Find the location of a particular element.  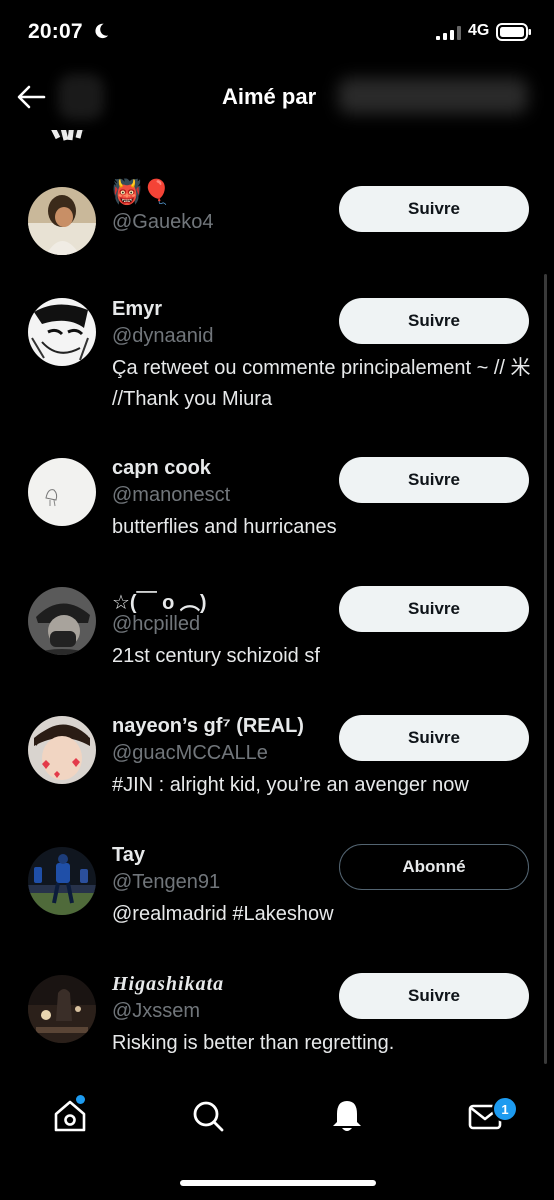

search-icon is located at coordinates (208, 1116).